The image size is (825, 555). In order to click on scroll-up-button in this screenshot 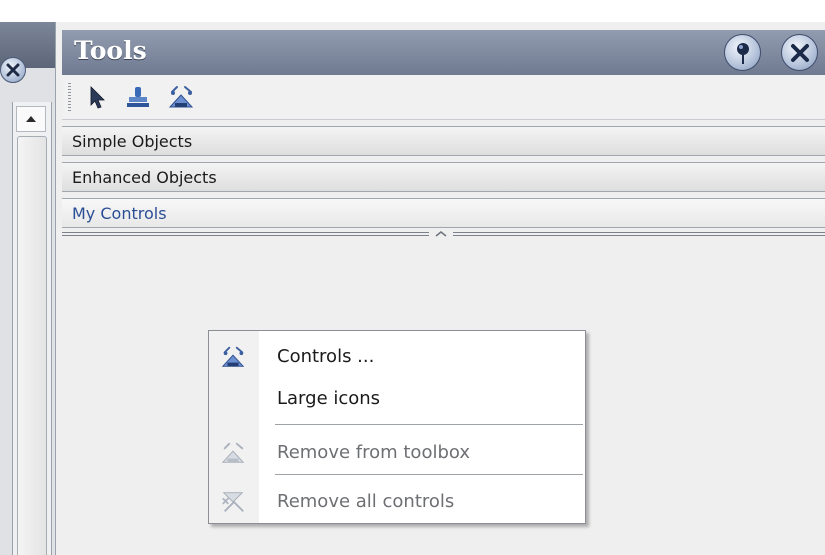, I will do `click(31, 119)`.